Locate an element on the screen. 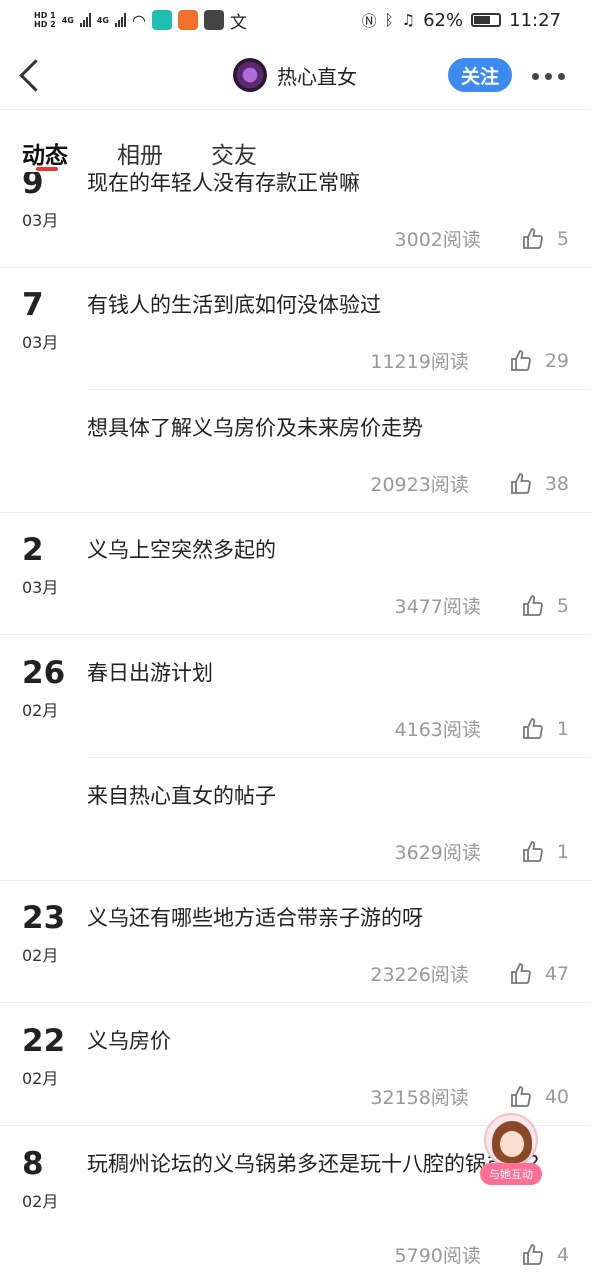  post-reads: 4163阅读 is located at coordinates (437, 730).